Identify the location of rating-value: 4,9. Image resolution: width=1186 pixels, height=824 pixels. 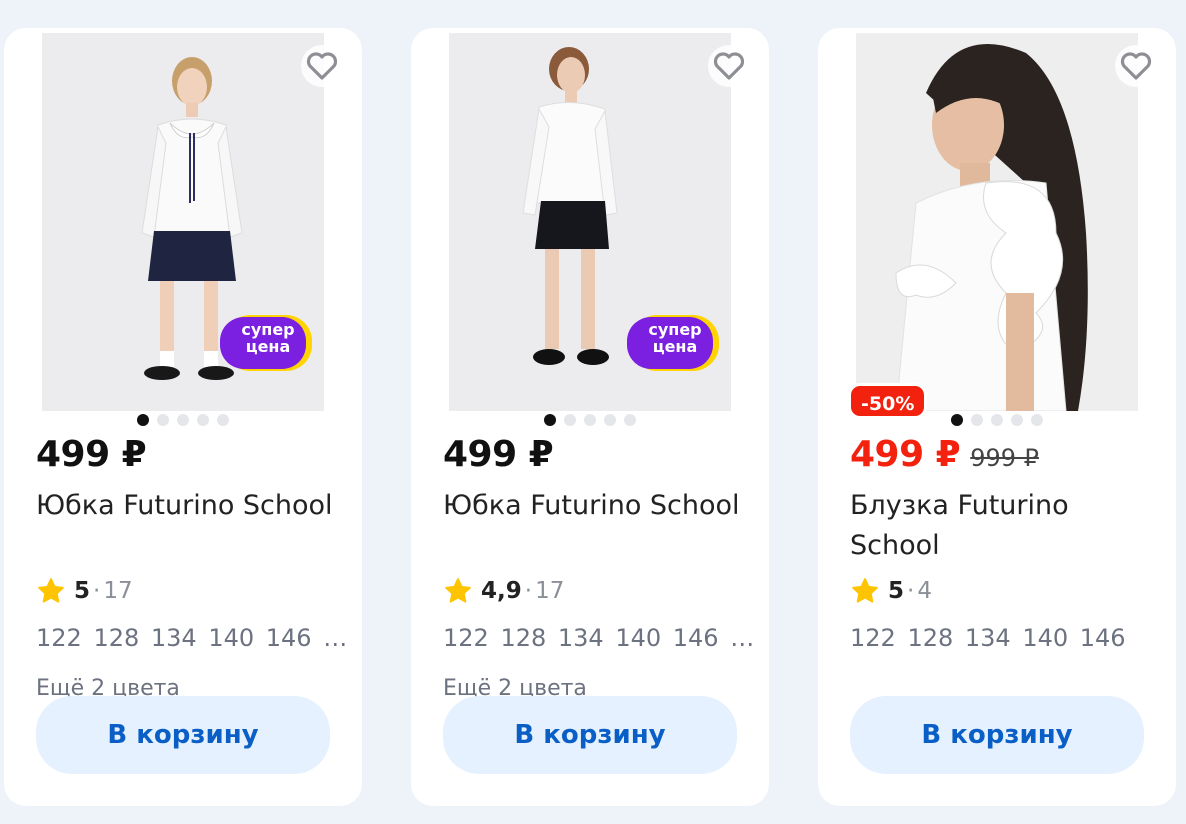
(501, 591).